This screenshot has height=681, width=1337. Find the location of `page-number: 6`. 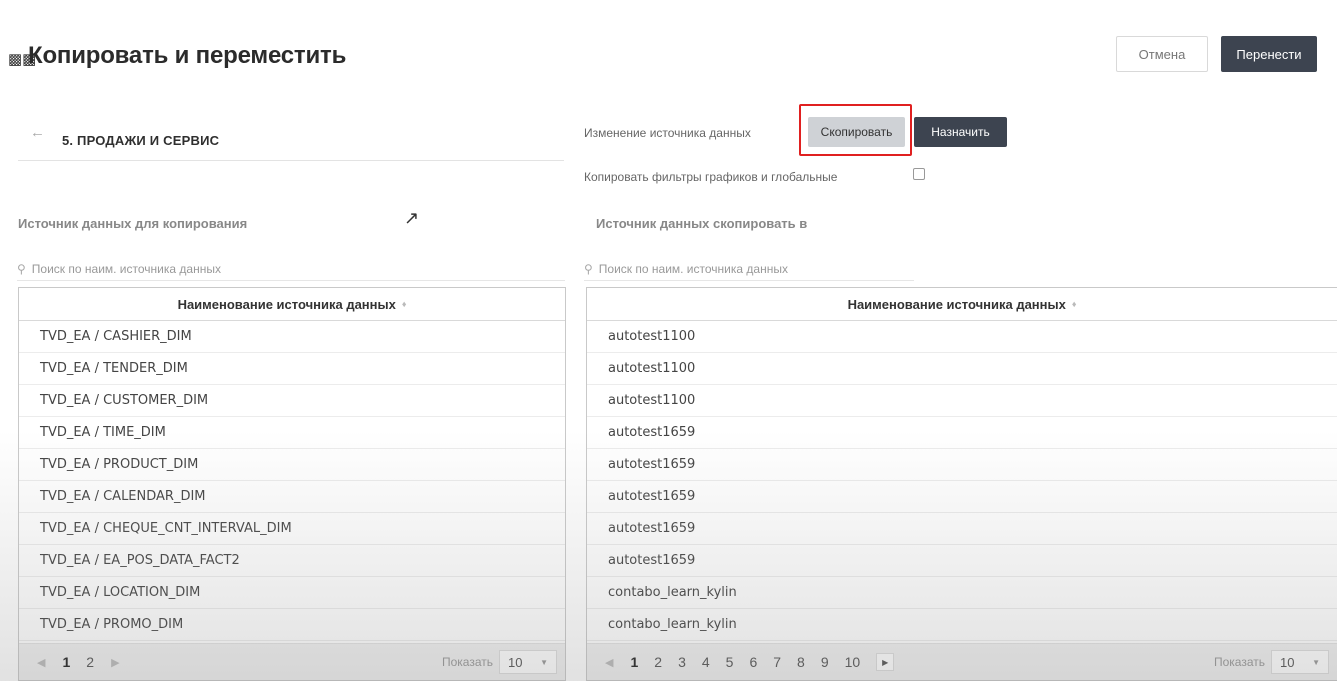

page-number: 6 is located at coordinates (753, 662).